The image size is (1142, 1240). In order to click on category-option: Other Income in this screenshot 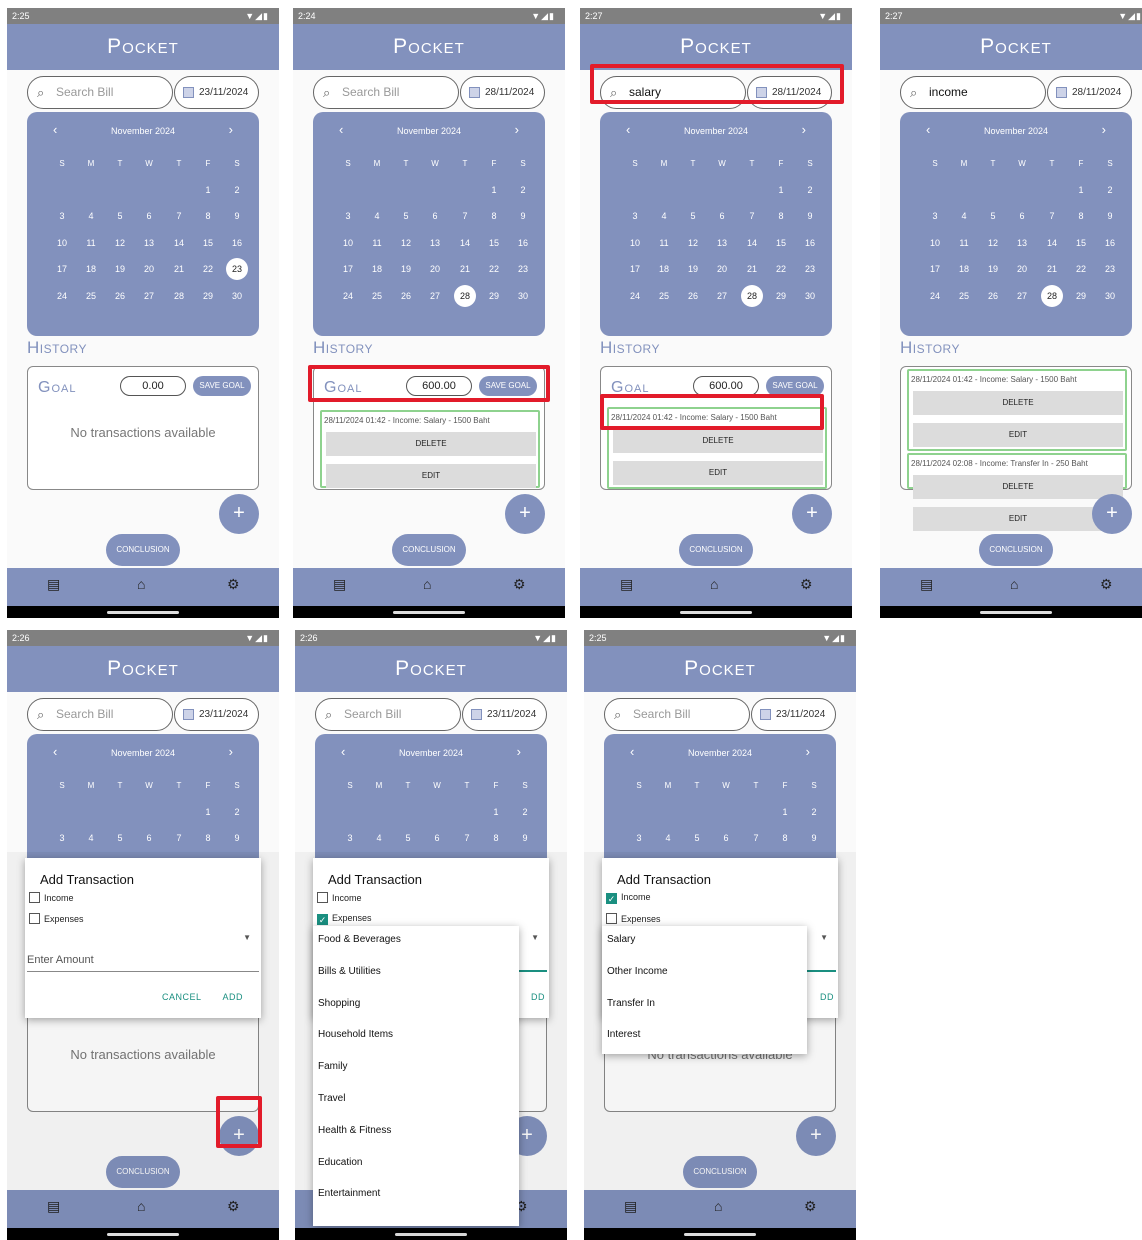, I will do `click(637, 971)`.